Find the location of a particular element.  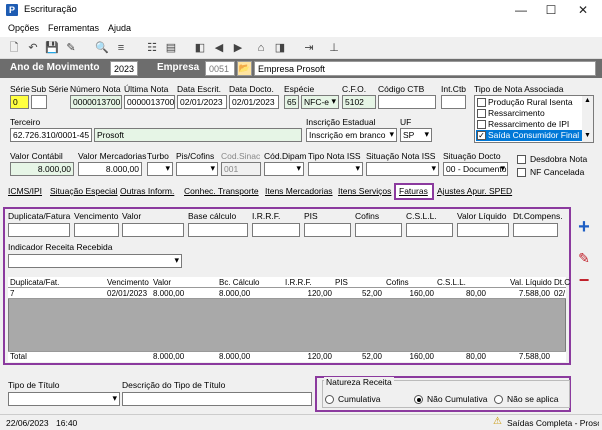

empresa-code-field: 0051 is located at coordinates (220, 68).